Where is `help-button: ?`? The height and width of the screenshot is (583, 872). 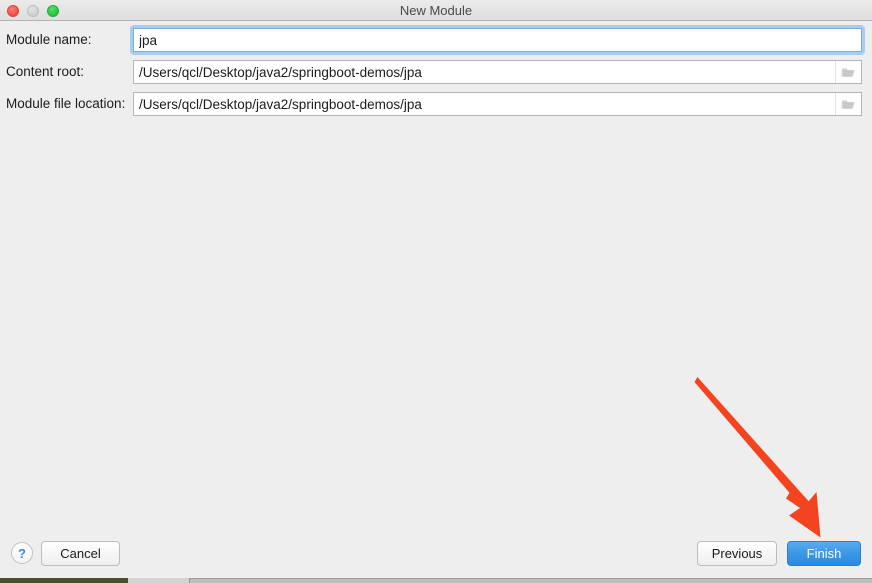 help-button: ? is located at coordinates (22, 553).